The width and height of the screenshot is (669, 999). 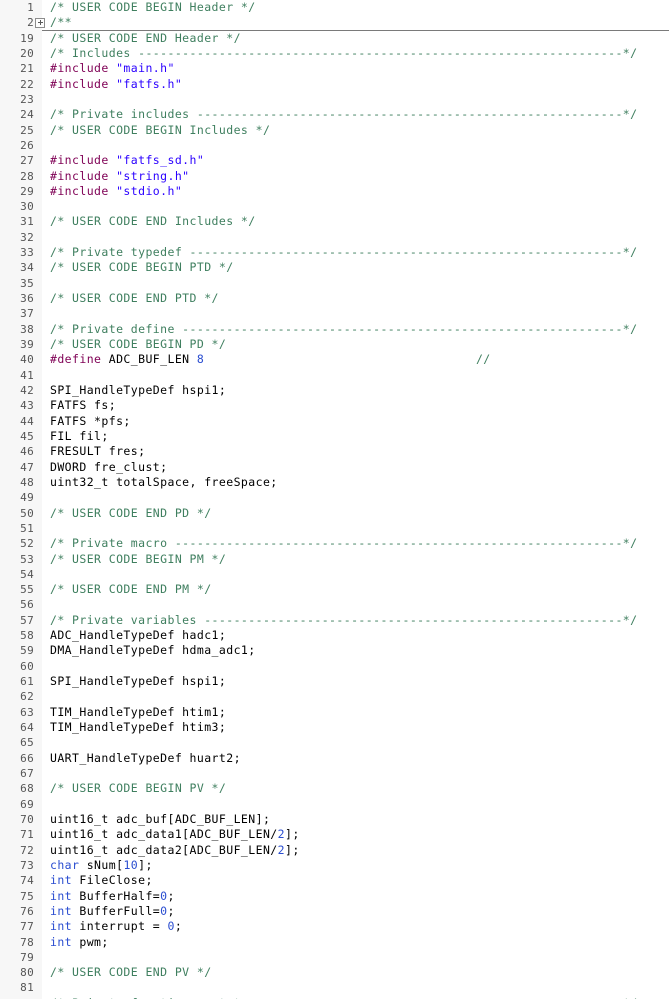 What do you see at coordinates (334, 942) in the screenshot?
I see `code-line: 78 int pwm;` at bounding box center [334, 942].